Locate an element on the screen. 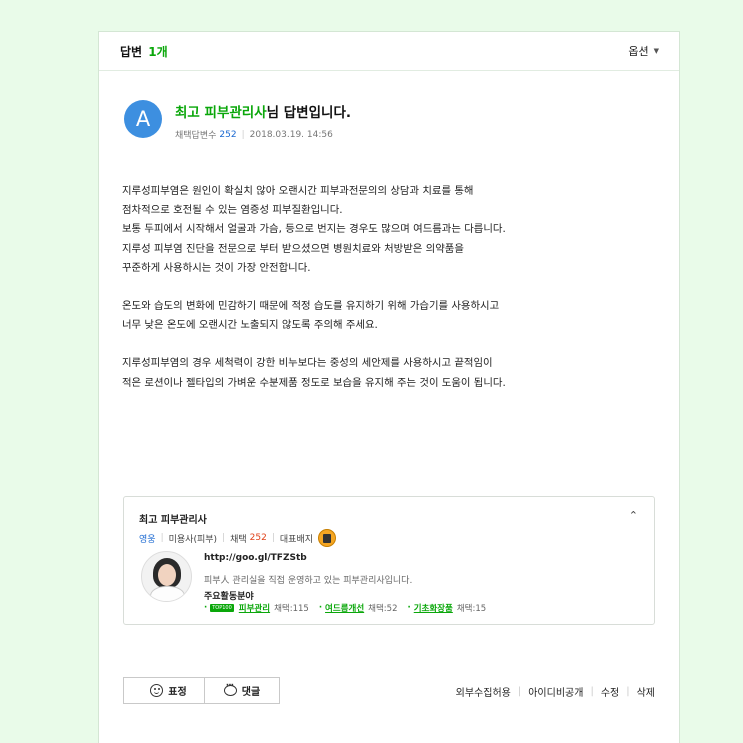 The image size is (743, 743). comment-button: 댓글 is located at coordinates (242, 690).